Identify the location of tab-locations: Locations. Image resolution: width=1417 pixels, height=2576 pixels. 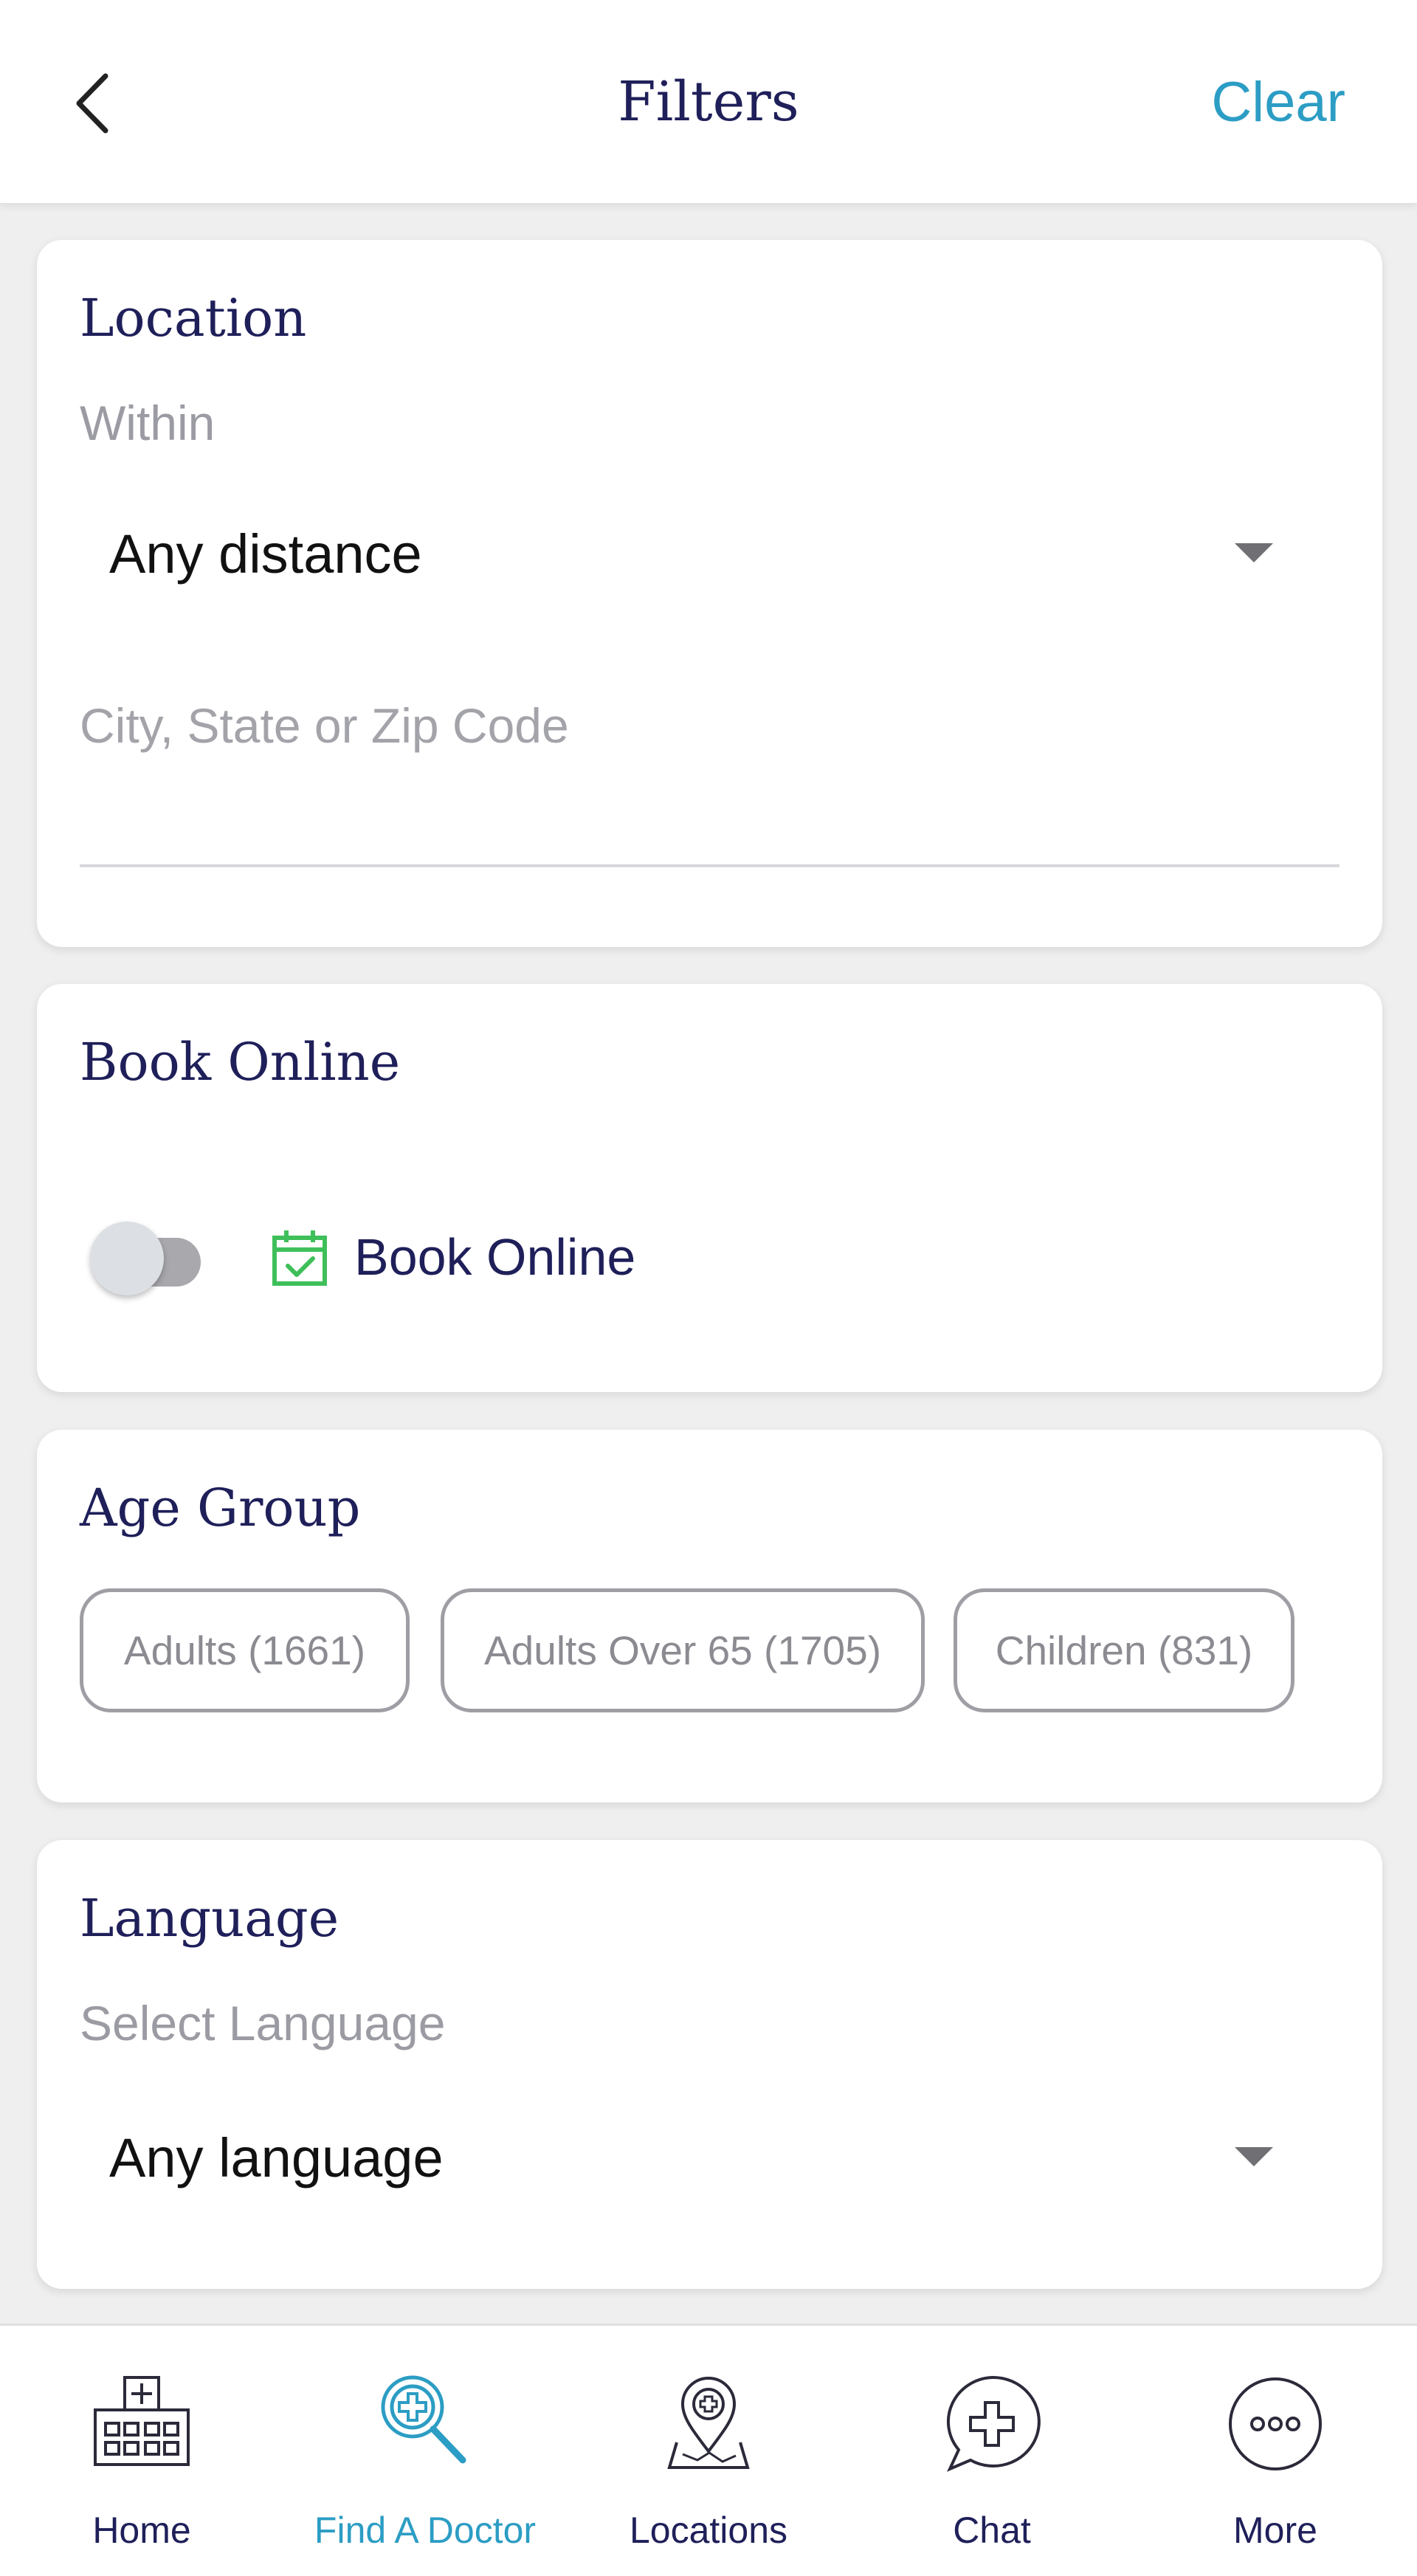
(708, 2451).